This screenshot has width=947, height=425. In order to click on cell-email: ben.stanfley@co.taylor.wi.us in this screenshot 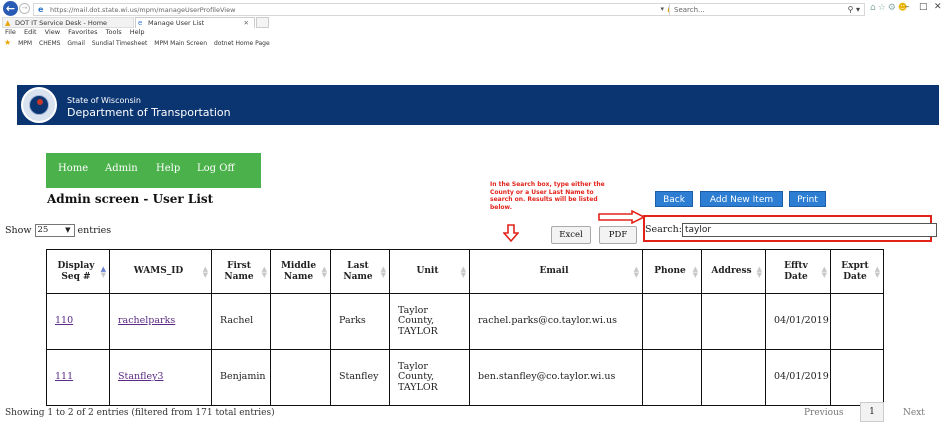, I will do `click(556, 377)`.